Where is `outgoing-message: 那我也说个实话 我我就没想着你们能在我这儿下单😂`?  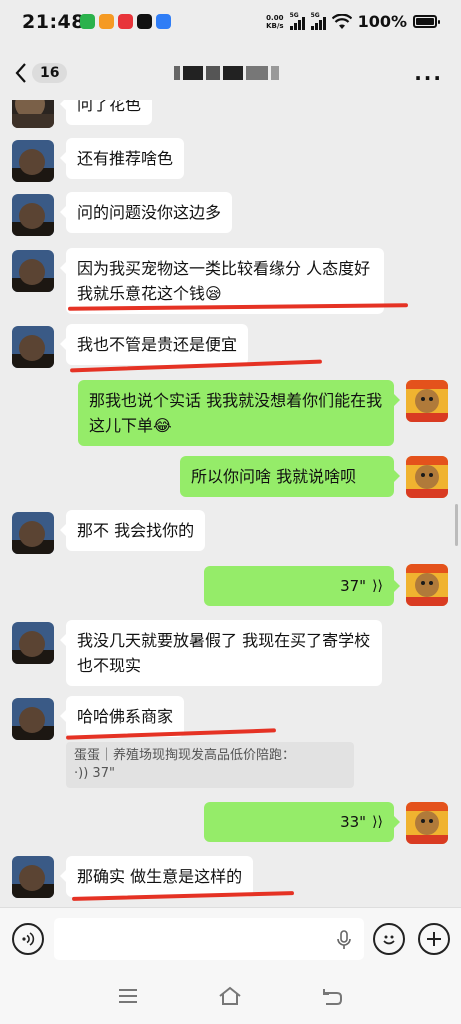
outgoing-message: 那我也说个实话 我我就没想着你们能在我这儿下单😂 is located at coordinates (239, 413).